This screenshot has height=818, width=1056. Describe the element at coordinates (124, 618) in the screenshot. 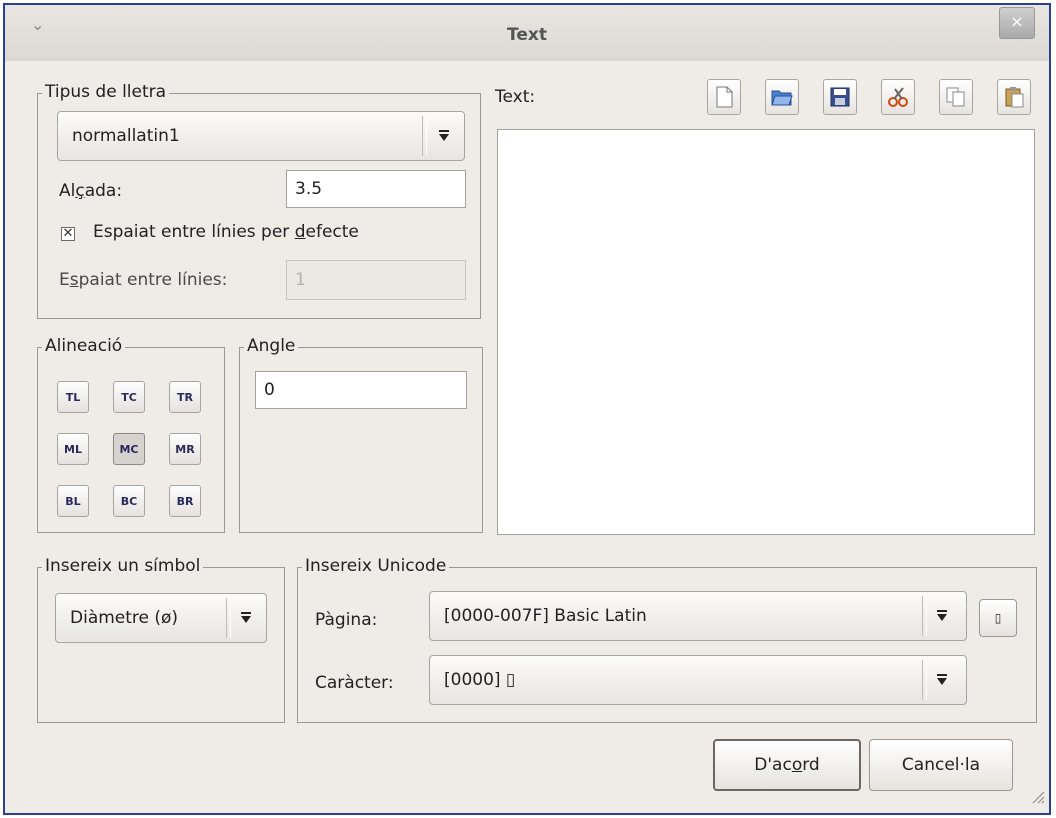

I see `symbol-select-value: Diàmetre (ø)` at that location.